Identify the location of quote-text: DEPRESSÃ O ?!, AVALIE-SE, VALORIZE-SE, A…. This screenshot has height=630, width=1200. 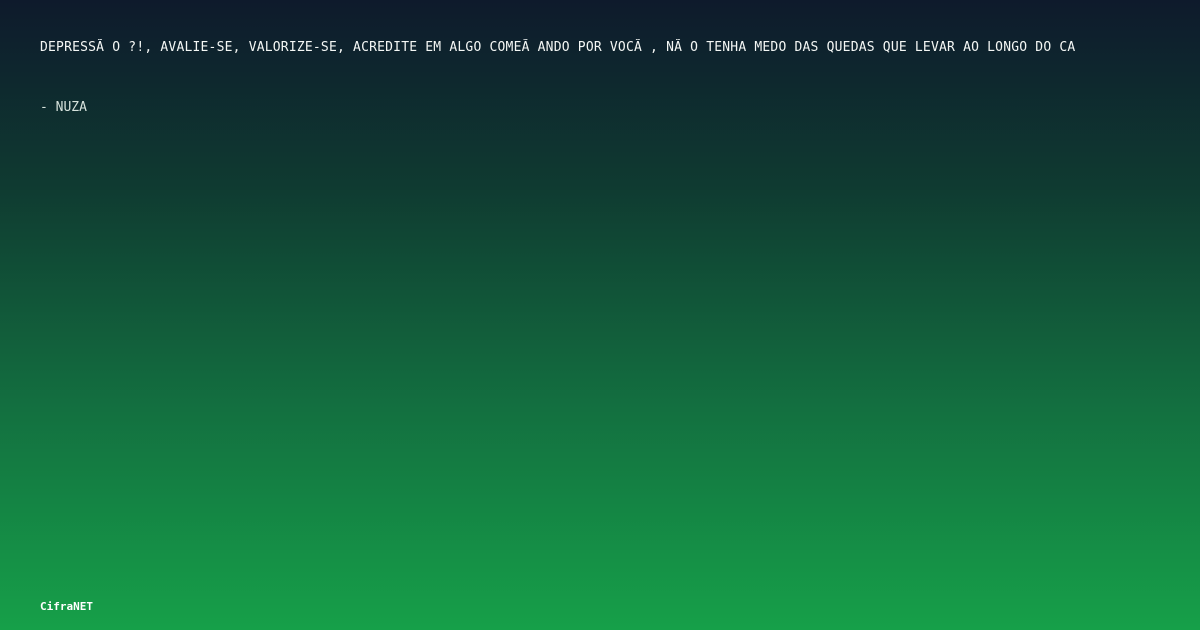
(558, 47).